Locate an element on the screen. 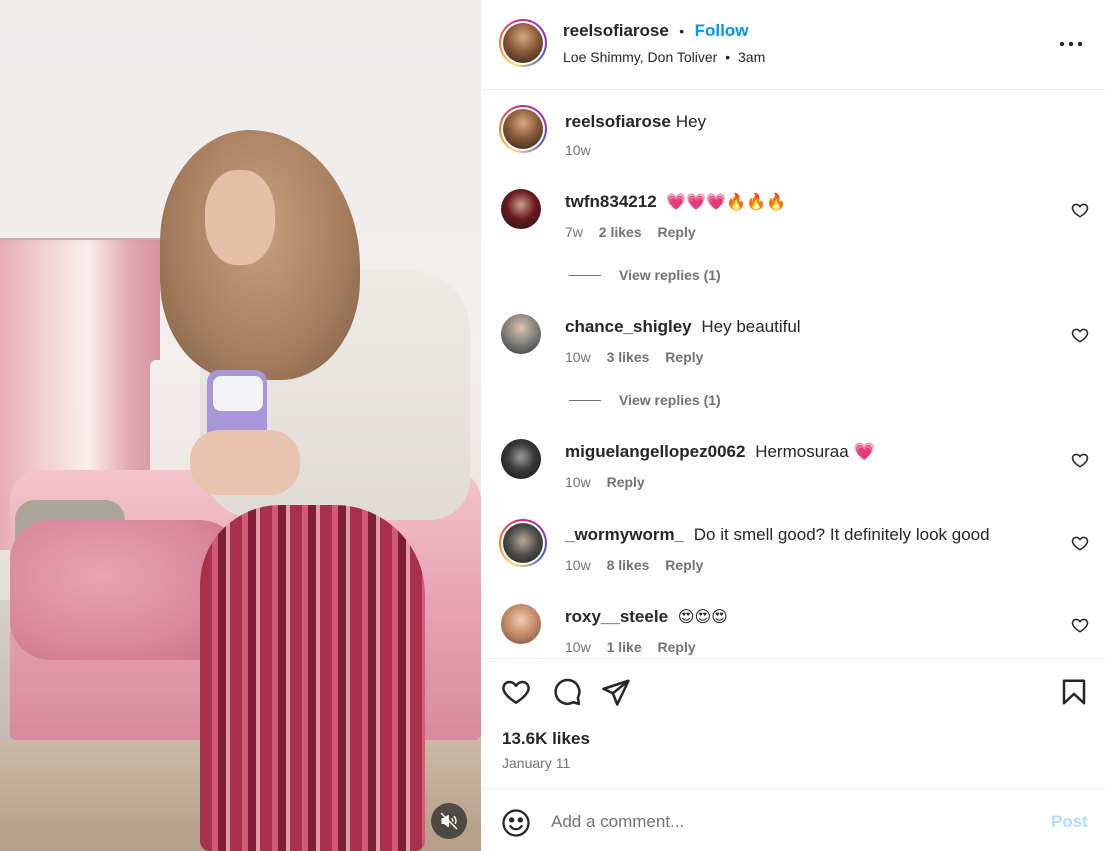 This screenshot has width=1105, height=851. comment-likes: 8 likes is located at coordinates (628, 565).